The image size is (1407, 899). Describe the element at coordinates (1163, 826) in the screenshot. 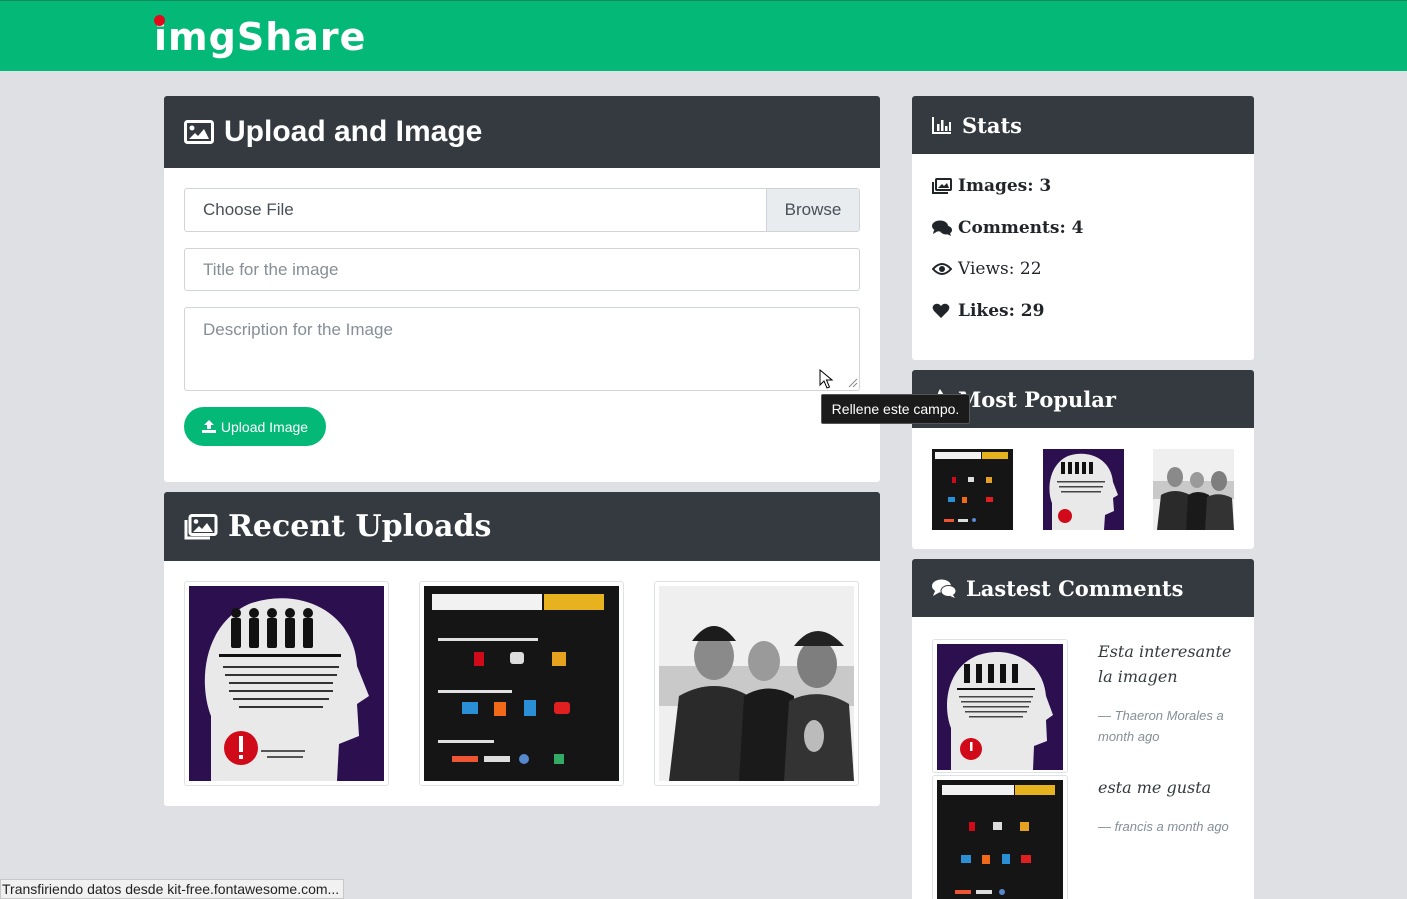

I see `comment-meta: — francis a month ago` at that location.